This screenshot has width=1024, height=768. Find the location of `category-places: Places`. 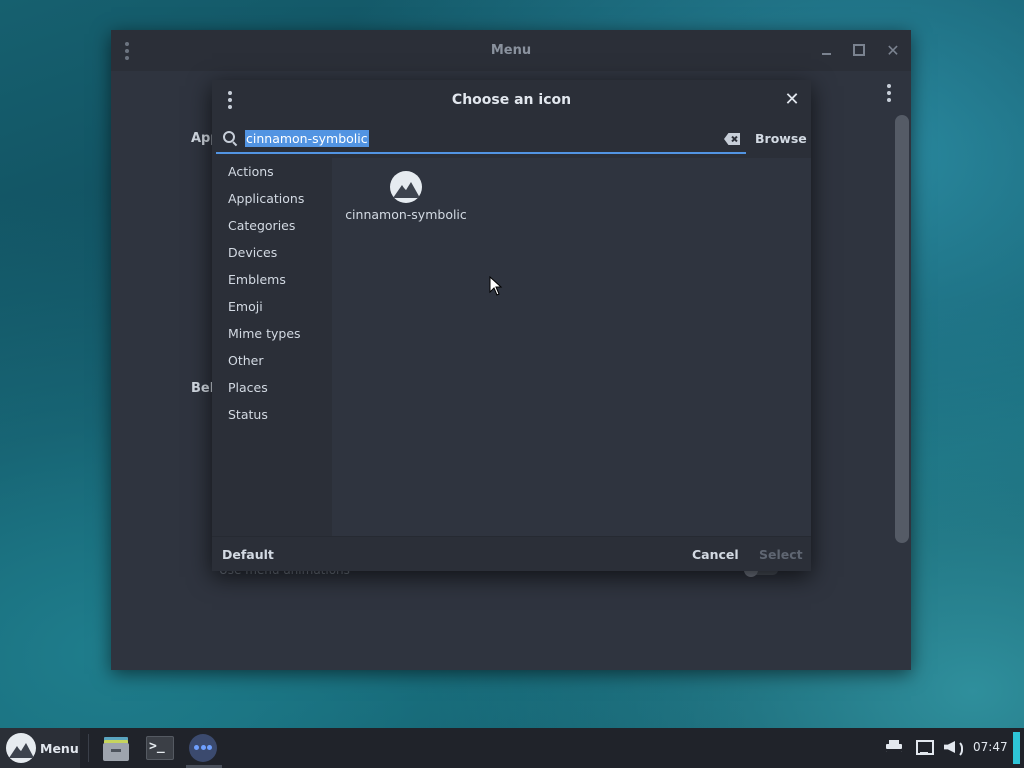

category-places: Places is located at coordinates (248, 388).